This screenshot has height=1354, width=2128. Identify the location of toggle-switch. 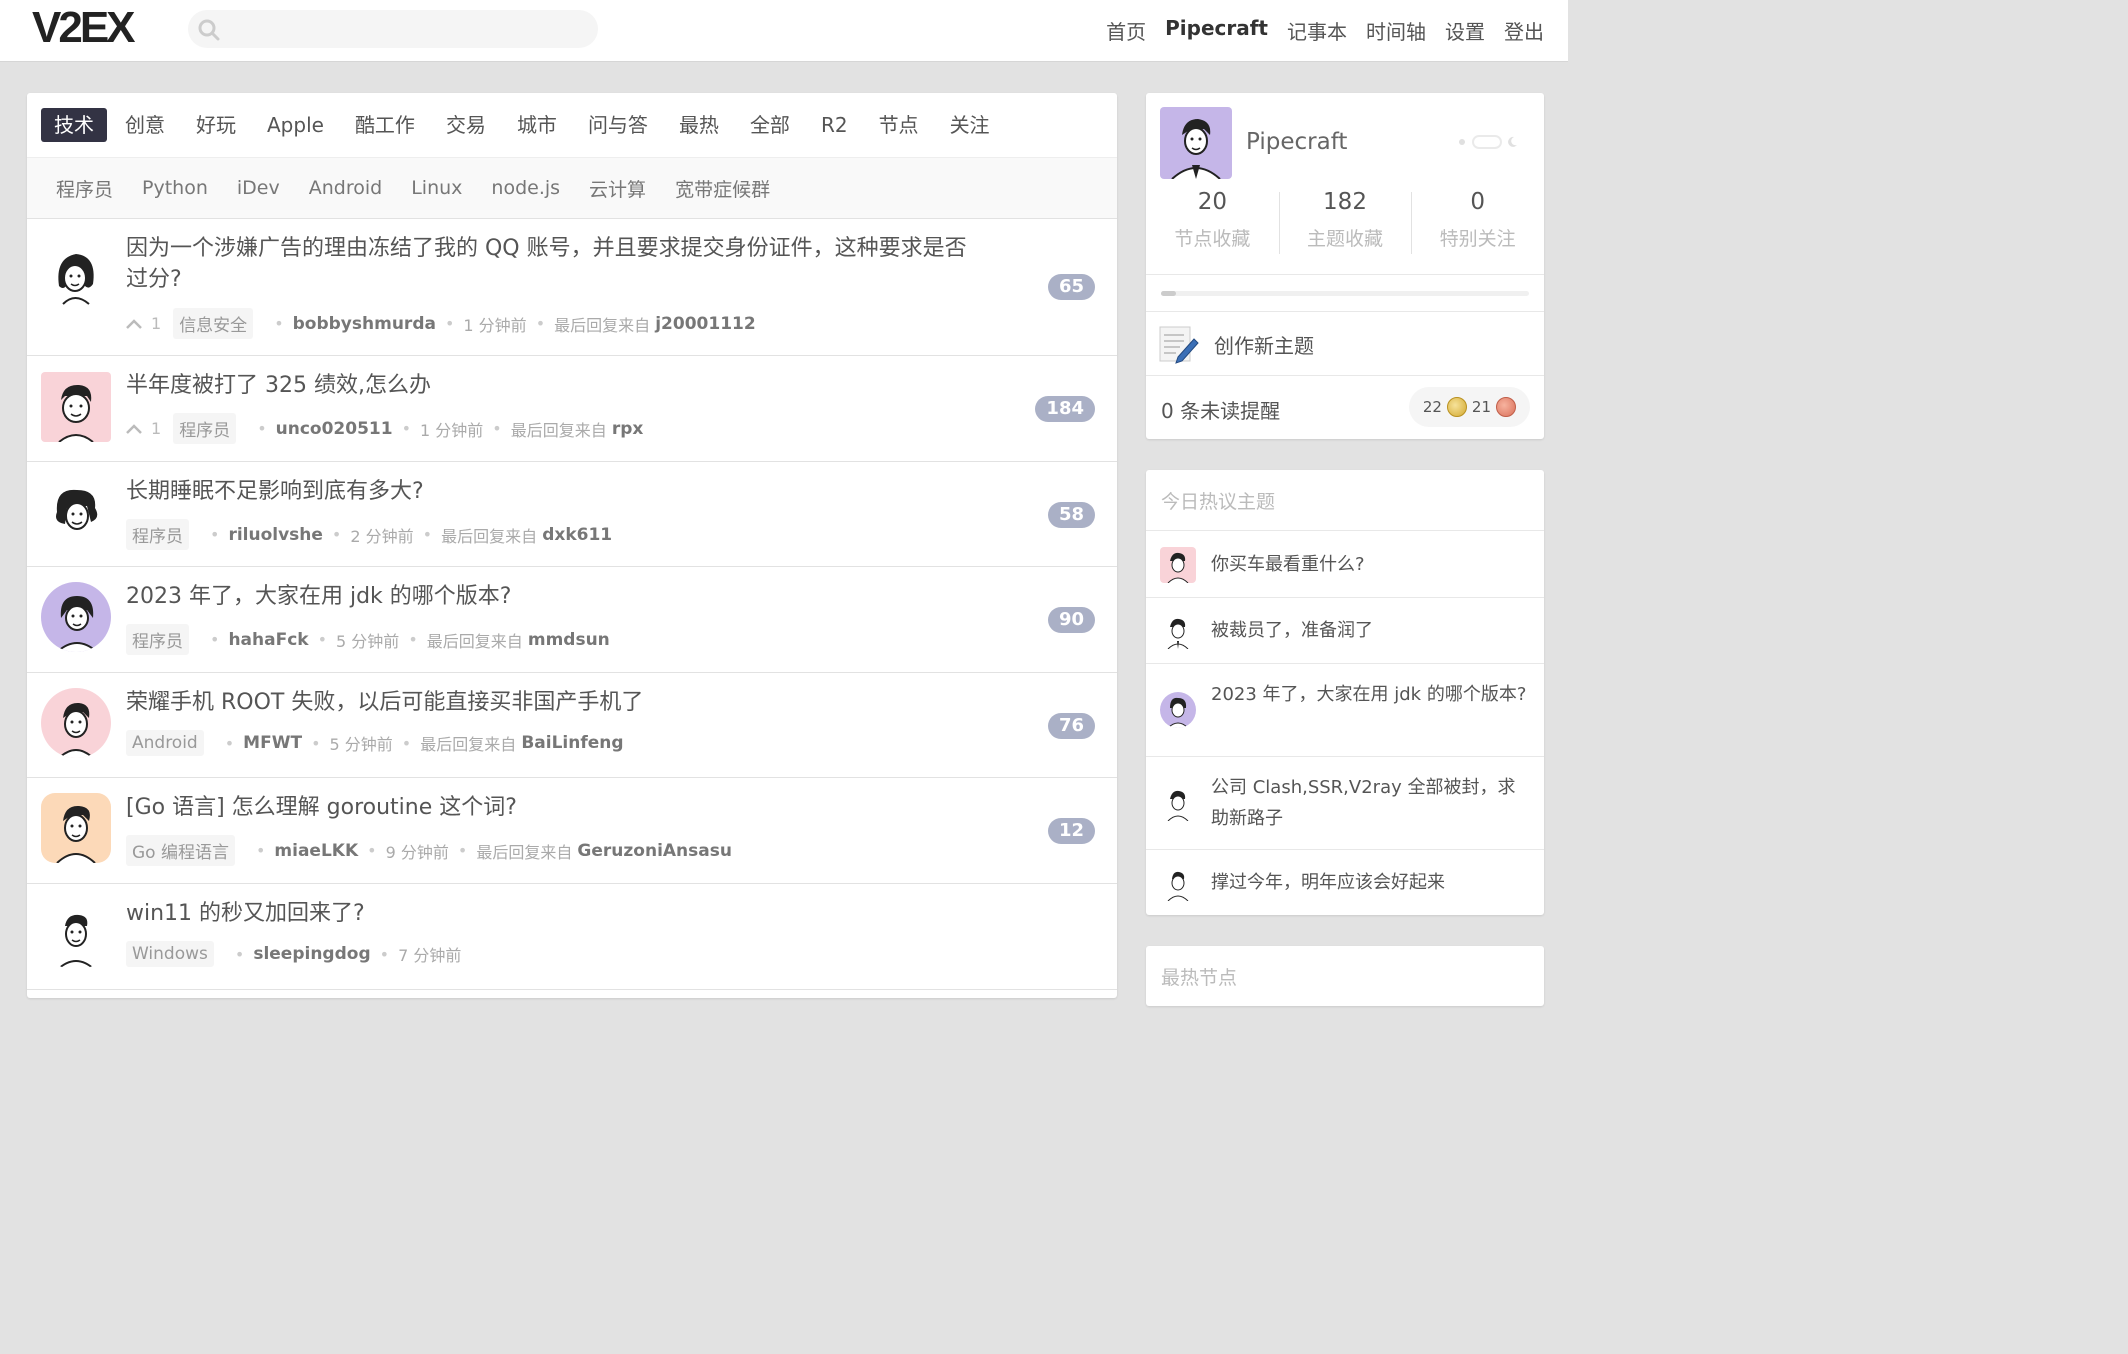
(1487, 142).